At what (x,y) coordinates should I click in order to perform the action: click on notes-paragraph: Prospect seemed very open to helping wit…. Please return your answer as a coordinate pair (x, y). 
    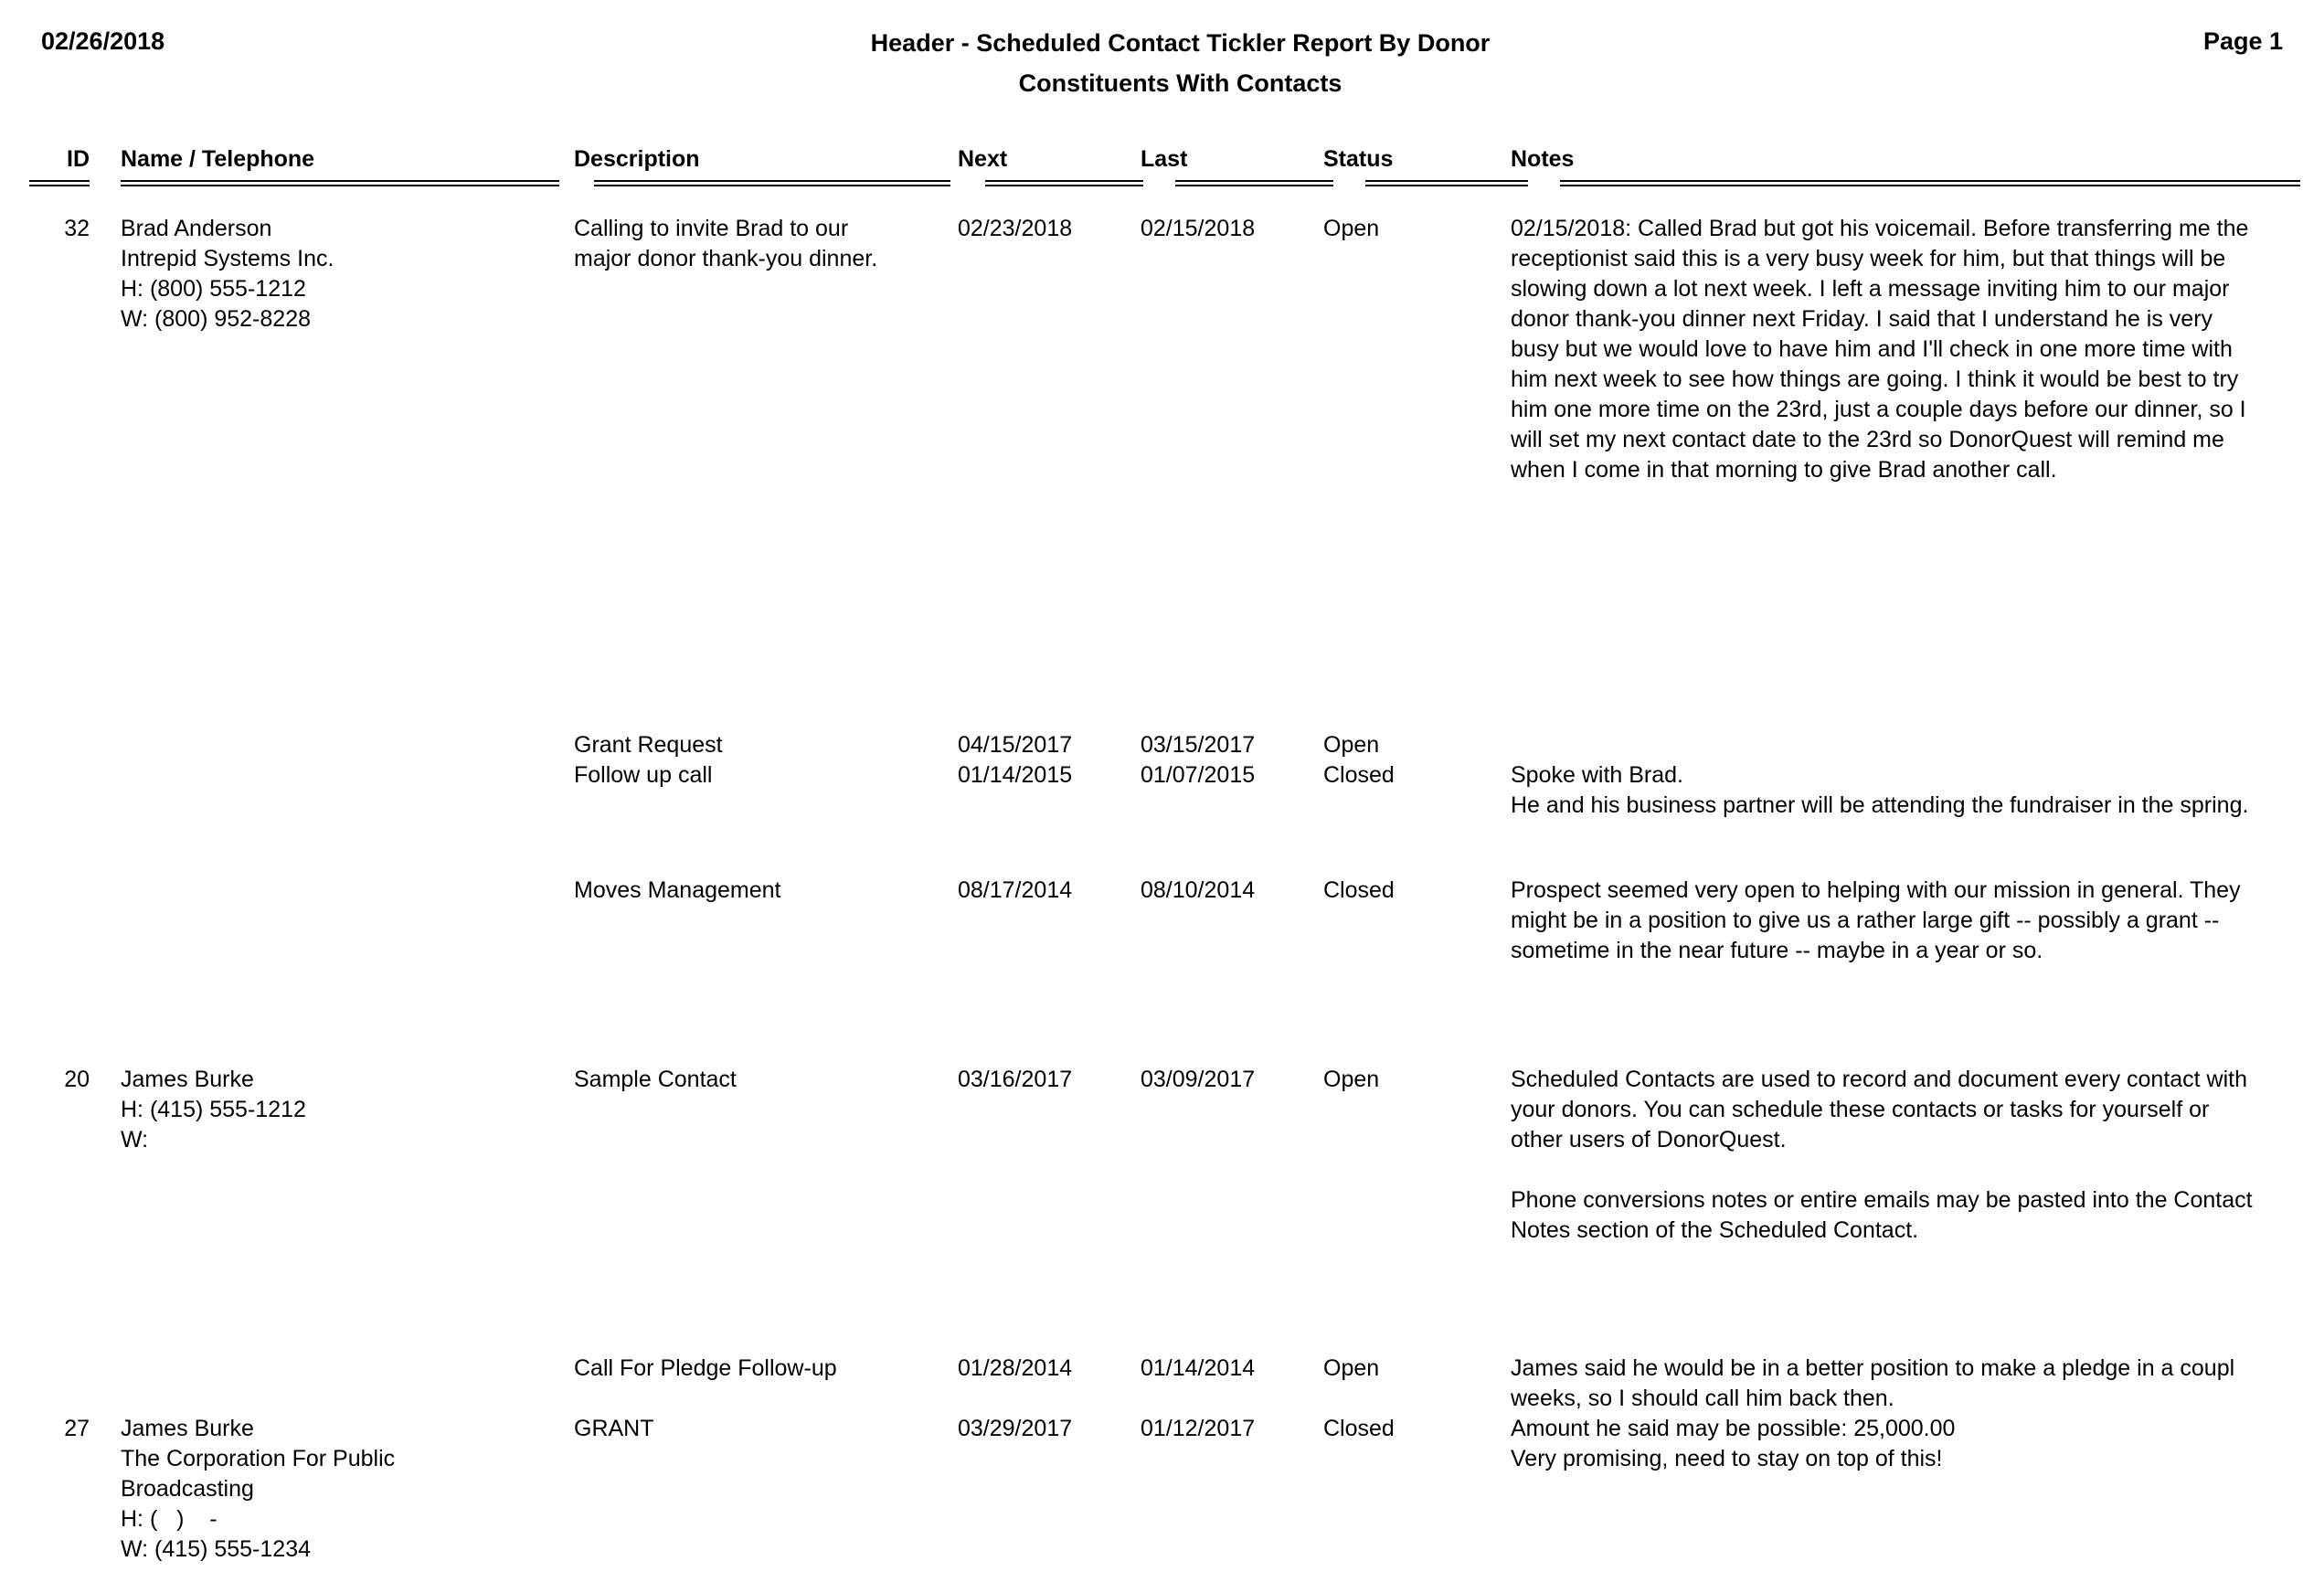
    Looking at the image, I should click on (1876, 920).